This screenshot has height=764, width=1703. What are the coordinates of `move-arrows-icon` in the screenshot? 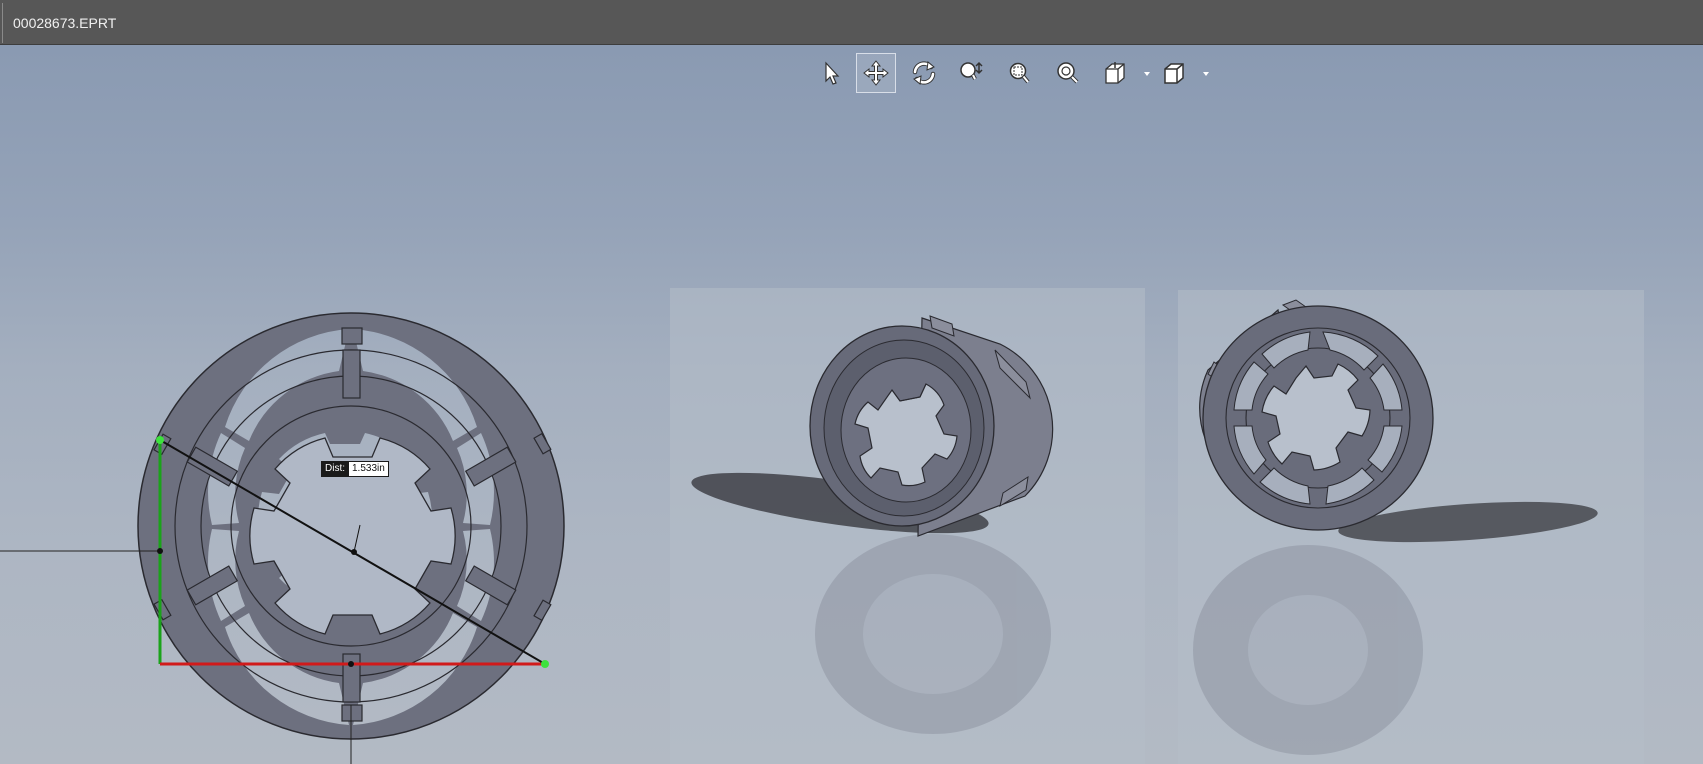 It's located at (876, 73).